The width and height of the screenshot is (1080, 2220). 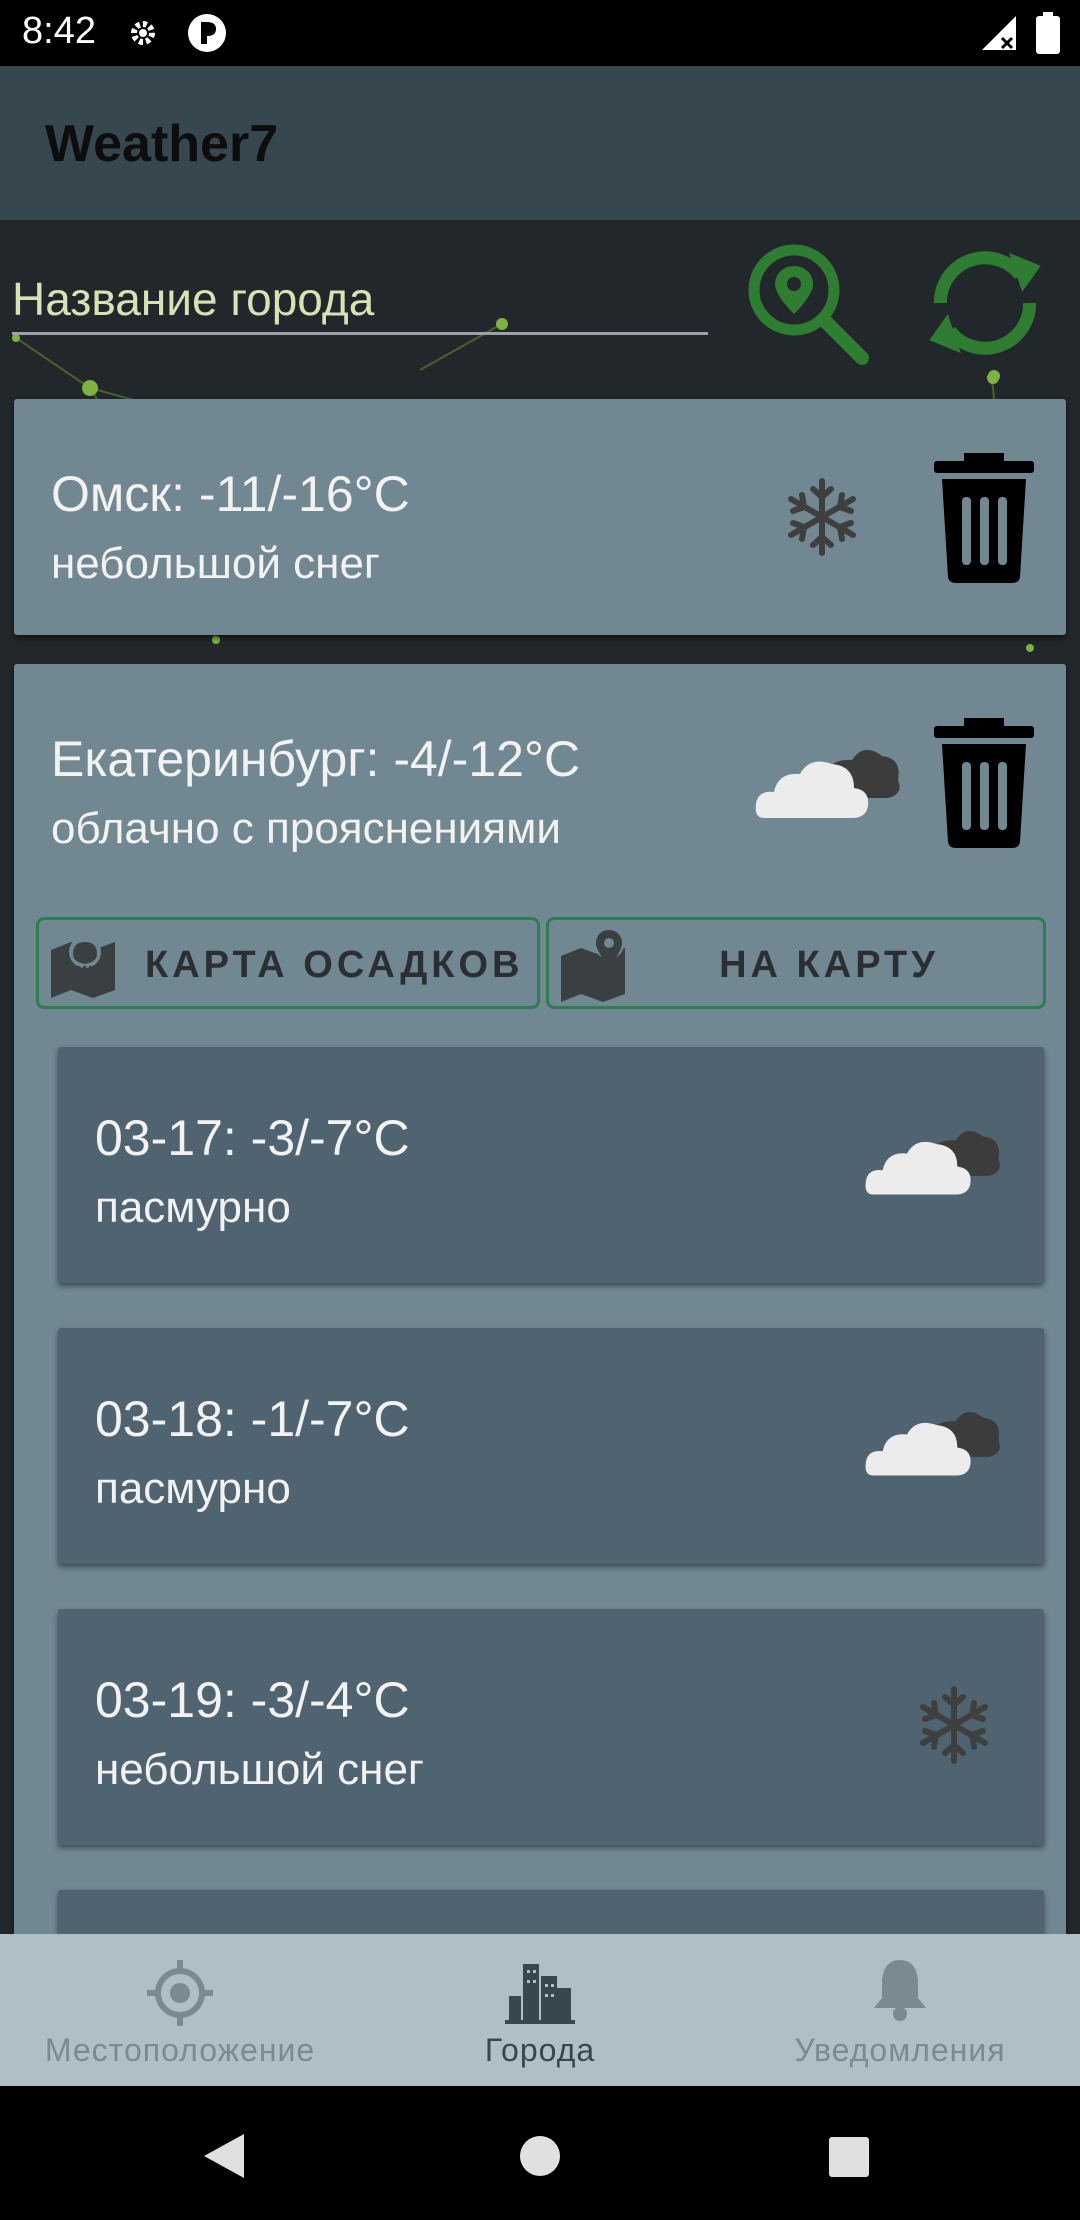 I want to click on nav-label-notifications: Уведомления, so click(x=900, y=2050).